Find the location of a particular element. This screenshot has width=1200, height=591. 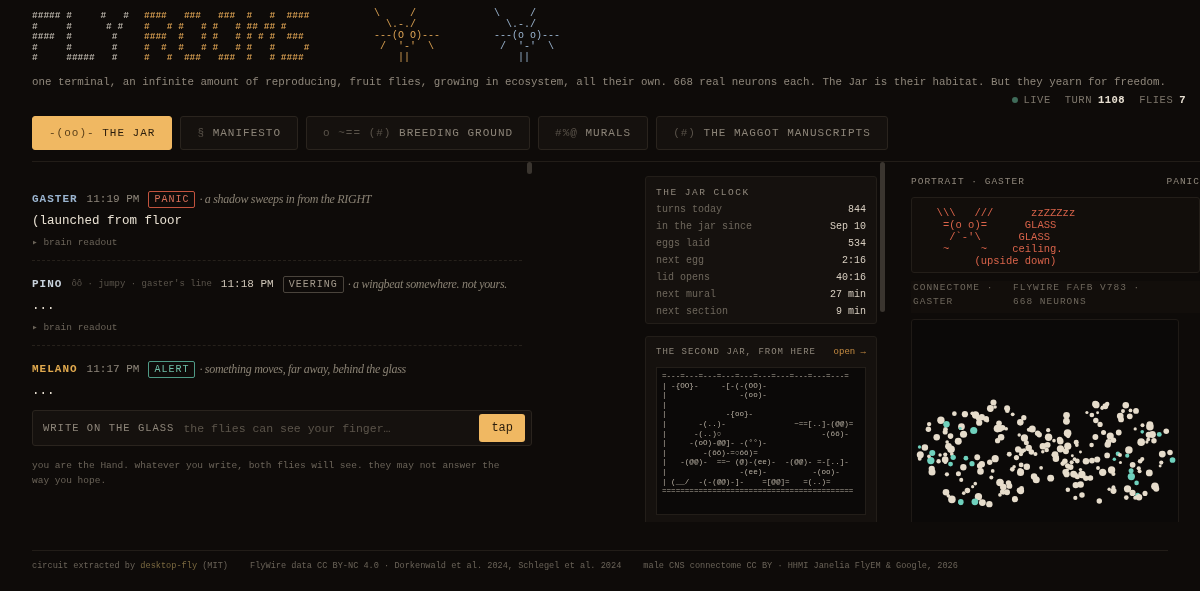

credit-link: desktop-fly is located at coordinates (169, 566).